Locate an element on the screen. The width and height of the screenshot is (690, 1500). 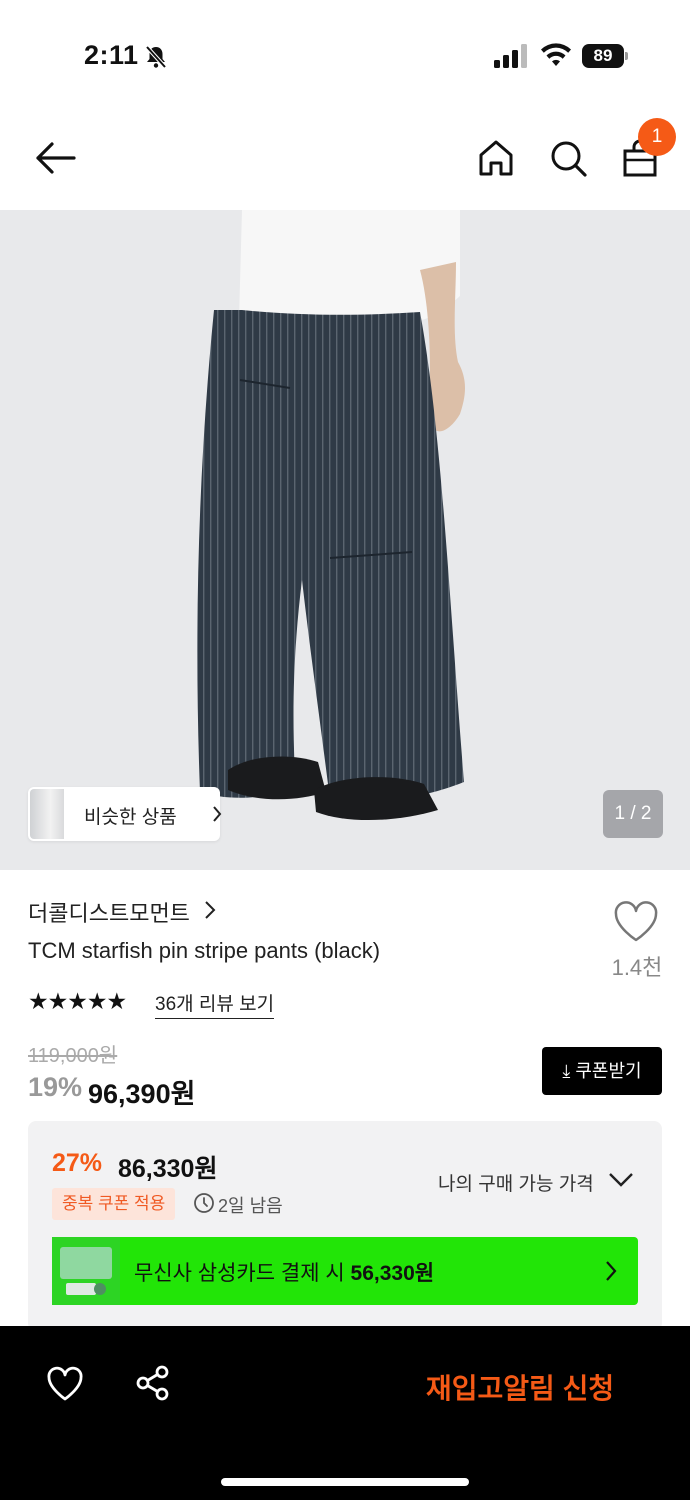
cart-count-badge: 1 is located at coordinates (657, 137).